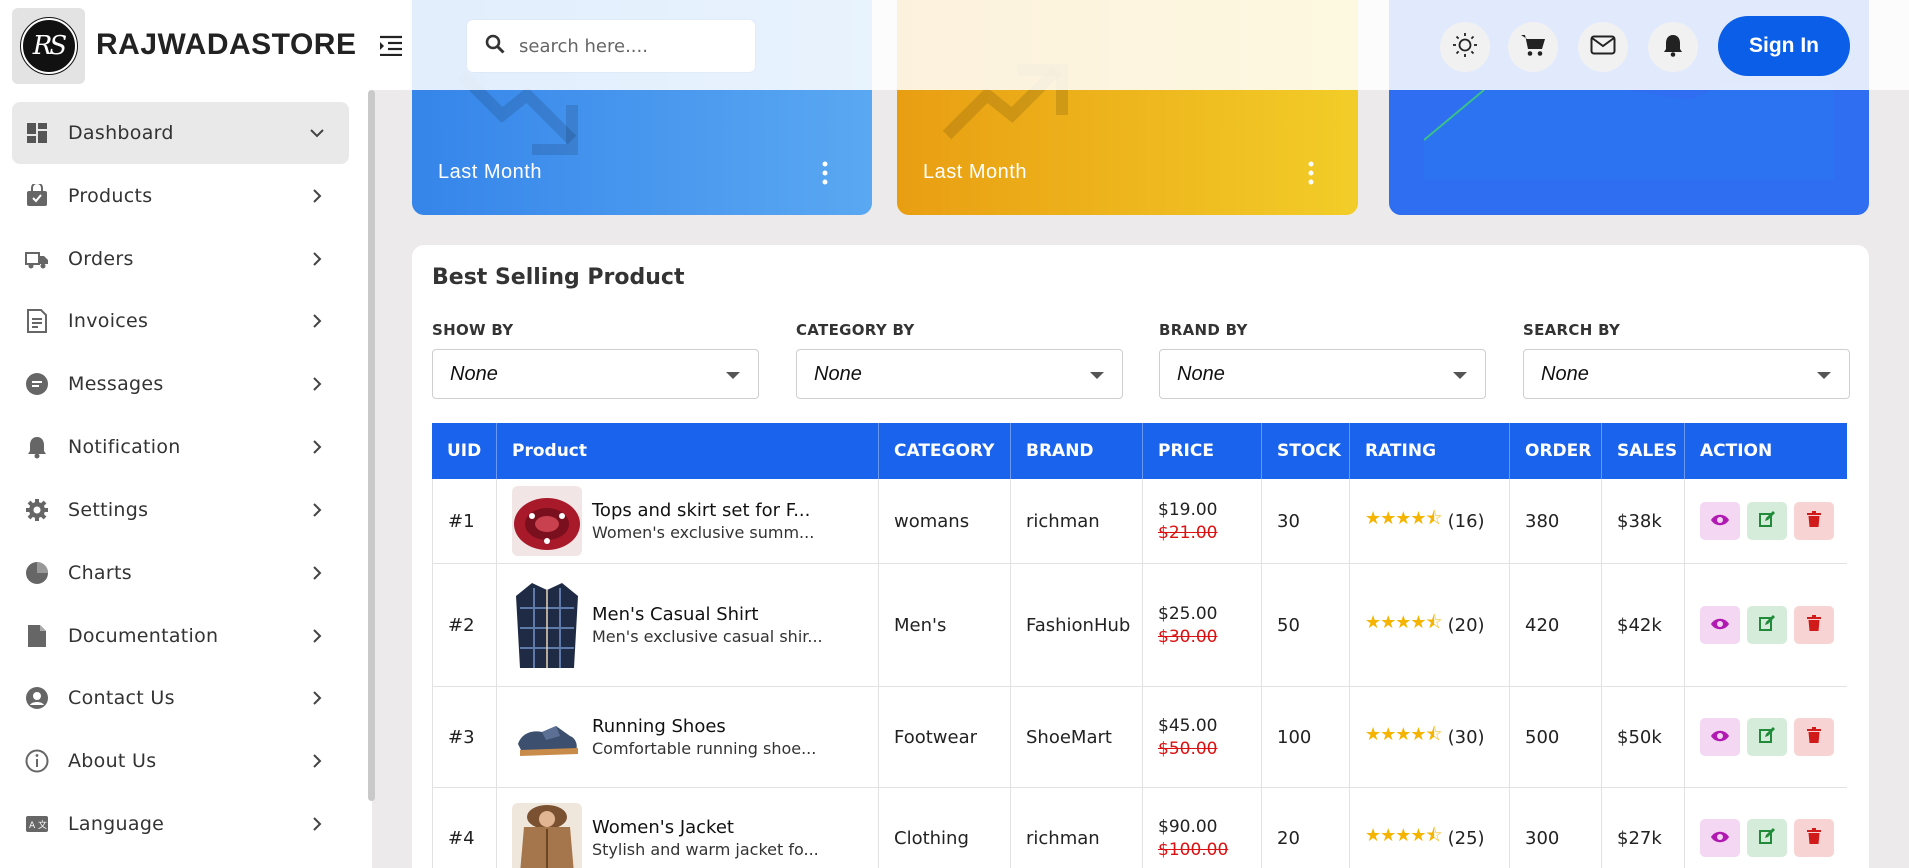 The height and width of the screenshot is (868, 1909). I want to click on sidebar-item-messages: Messages, so click(180, 384).